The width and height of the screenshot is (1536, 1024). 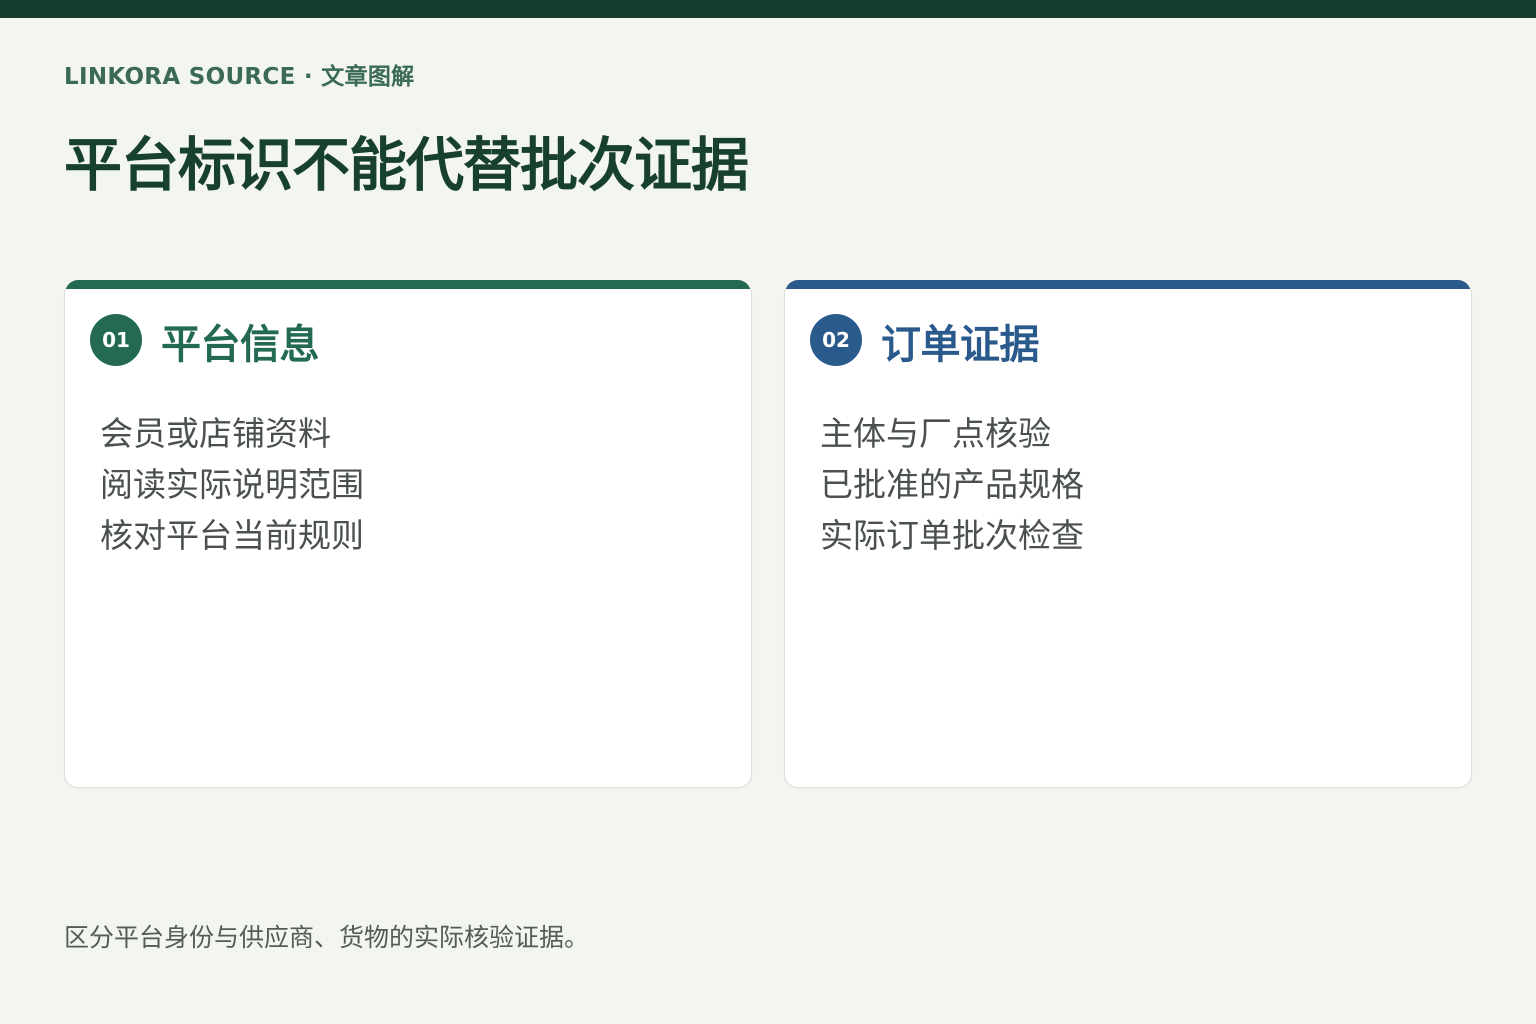 I want to click on eyebrow-label: LINKORA SOURCE · 文章图解, so click(x=239, y=77).